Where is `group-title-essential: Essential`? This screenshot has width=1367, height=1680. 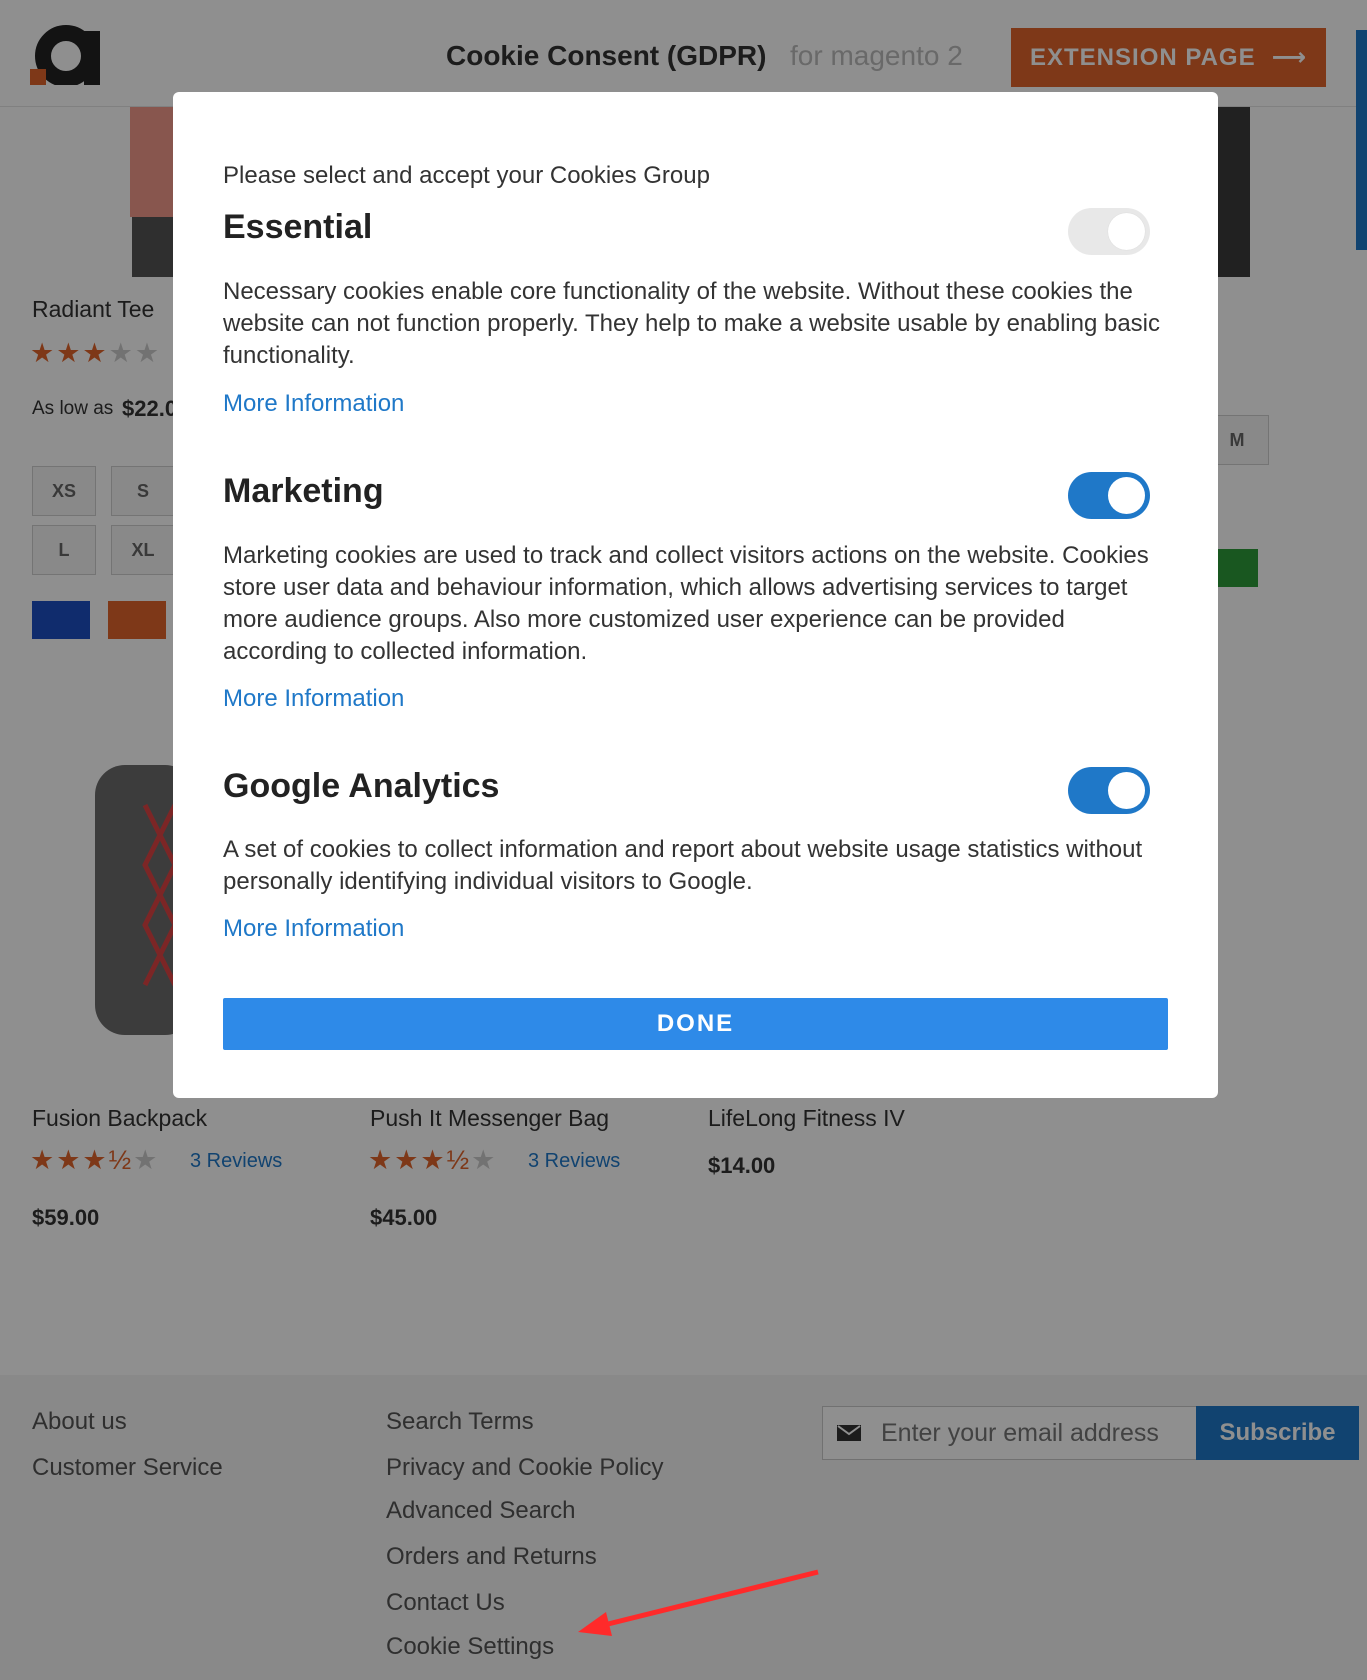
group-title-essential: Essential is located at coordinates (298, 227).